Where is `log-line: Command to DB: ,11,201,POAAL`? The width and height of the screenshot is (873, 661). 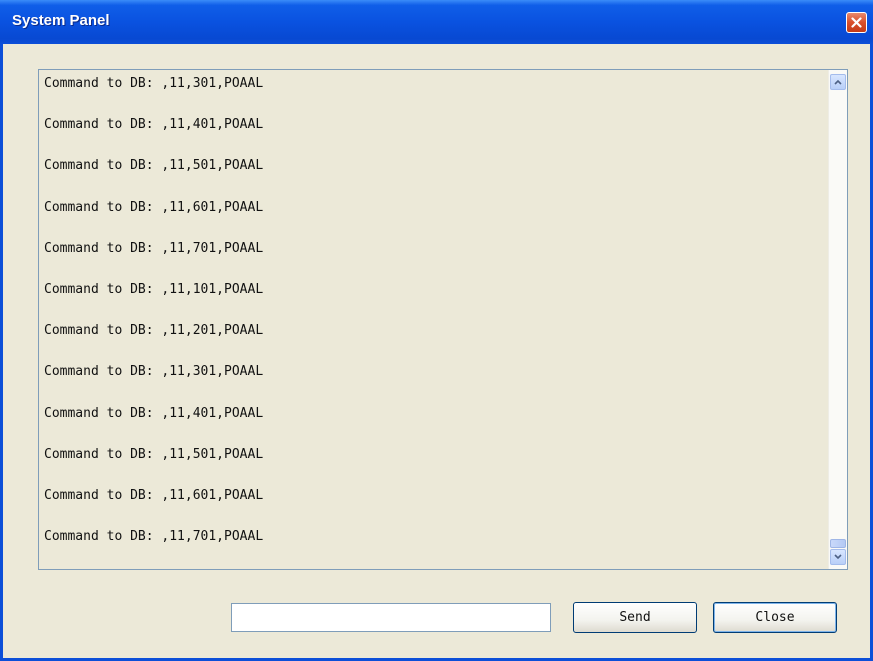 log-line: Command to DB: ,11,201,POAAL is located at coordinates (154, 331).